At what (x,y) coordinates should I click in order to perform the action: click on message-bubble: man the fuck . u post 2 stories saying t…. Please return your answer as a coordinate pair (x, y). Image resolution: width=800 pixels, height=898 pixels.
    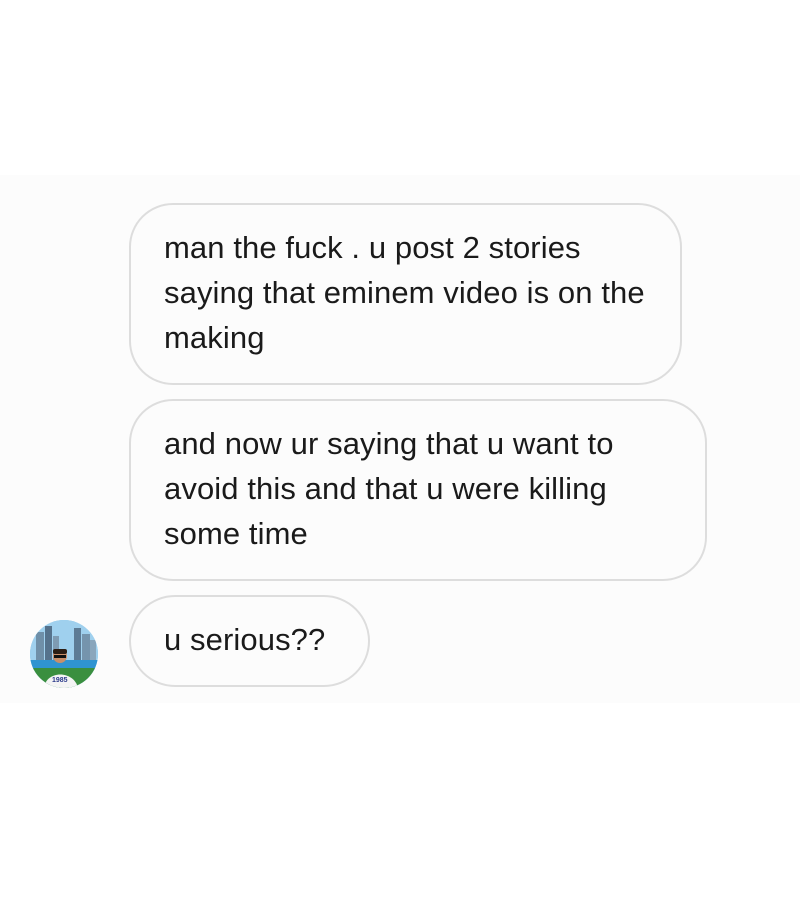
    Looking at the image, I should click on (405, 294).